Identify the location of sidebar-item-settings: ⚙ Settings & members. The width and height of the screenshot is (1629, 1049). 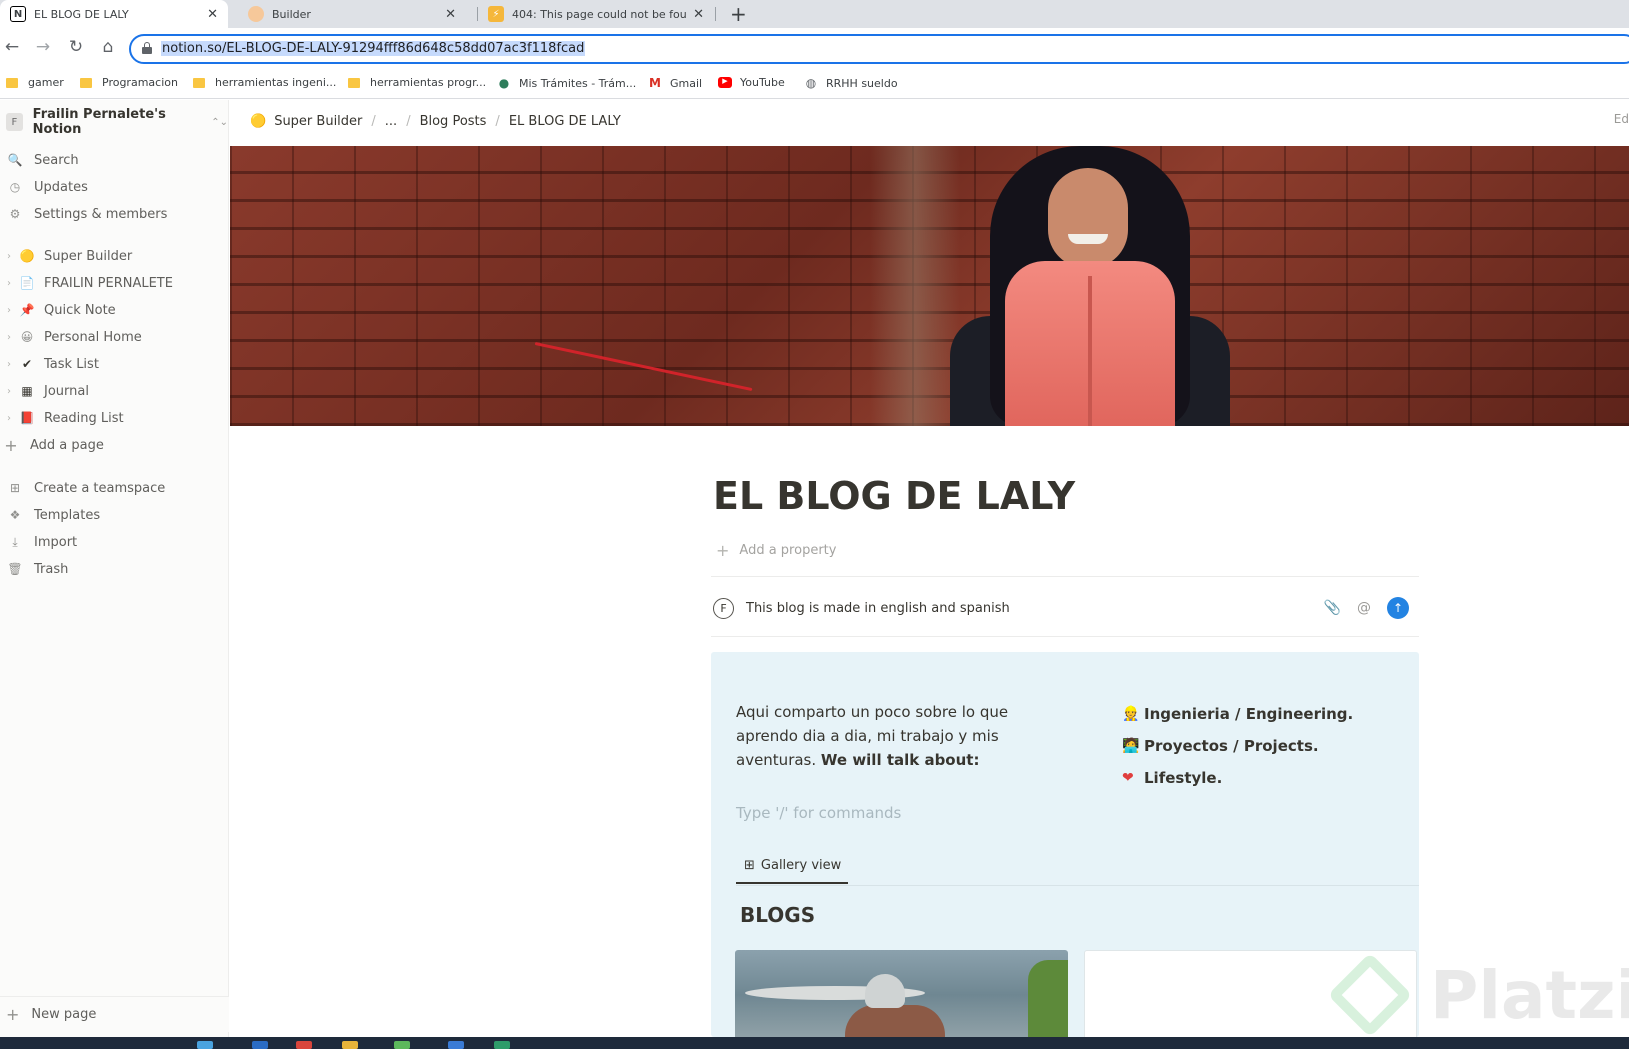
(114, 214).